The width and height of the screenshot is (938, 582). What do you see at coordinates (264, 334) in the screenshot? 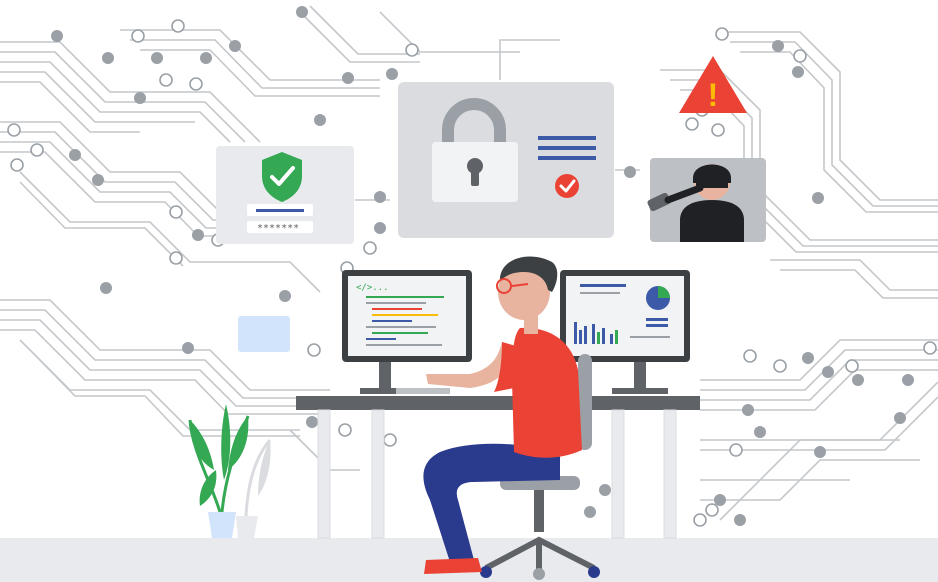
I see `floating-card` at bounding box center [264, 334].